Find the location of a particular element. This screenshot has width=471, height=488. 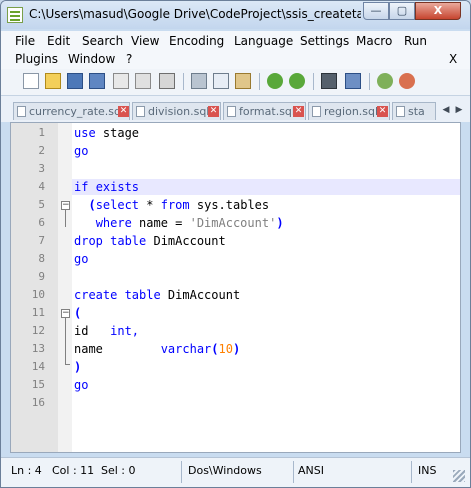

menu-edit: Edit is located at coordinates (58, 41).